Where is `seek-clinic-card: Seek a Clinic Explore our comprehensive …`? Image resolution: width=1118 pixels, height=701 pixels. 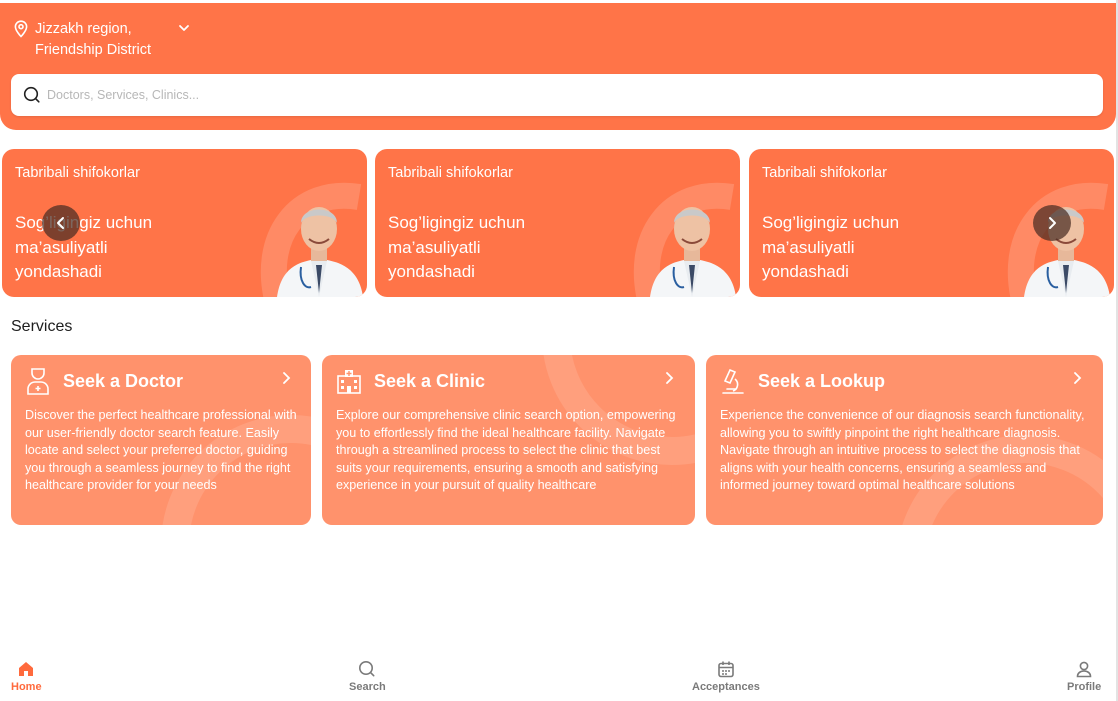 seek-clinic-card: Seek a Clinic Explore our comprehensive … is located at coordinates (508, 440).